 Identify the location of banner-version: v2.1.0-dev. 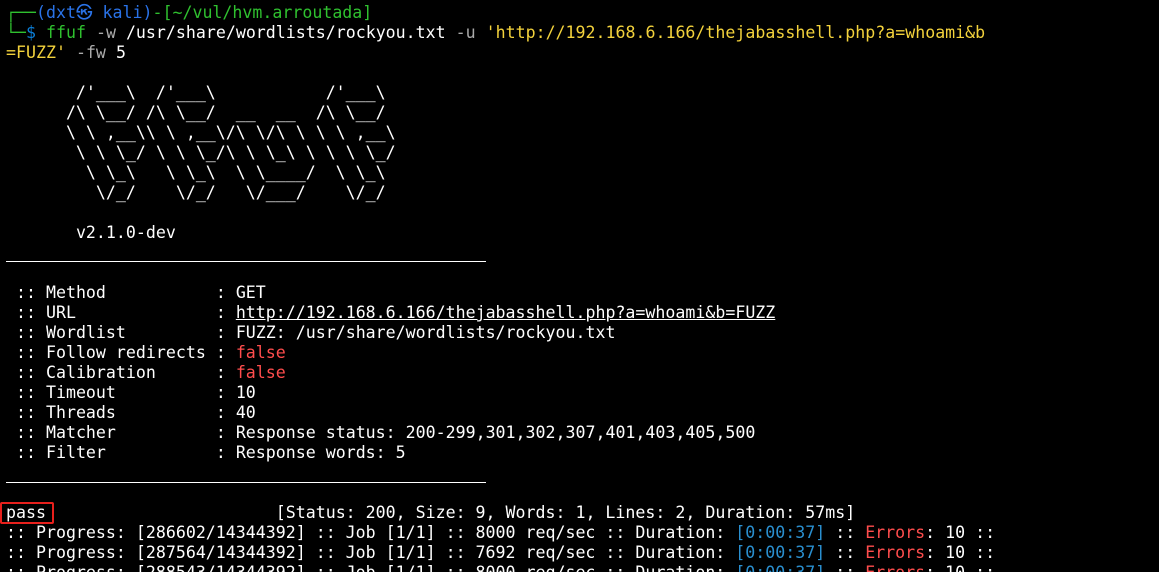
(91, 233).